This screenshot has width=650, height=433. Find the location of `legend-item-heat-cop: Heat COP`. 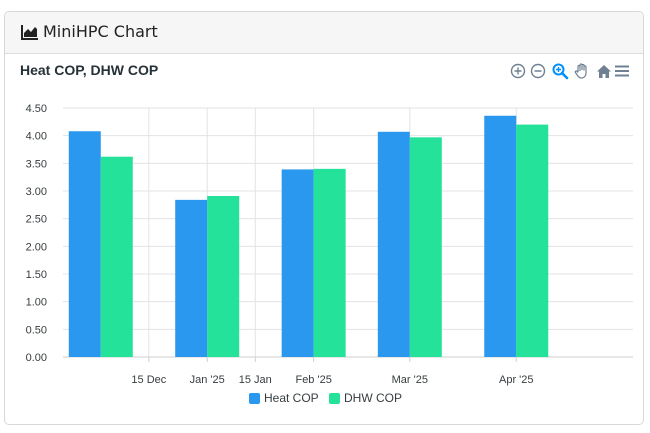

legend-item-heat-cop: Heat COP is located at coordinates (287, 398).